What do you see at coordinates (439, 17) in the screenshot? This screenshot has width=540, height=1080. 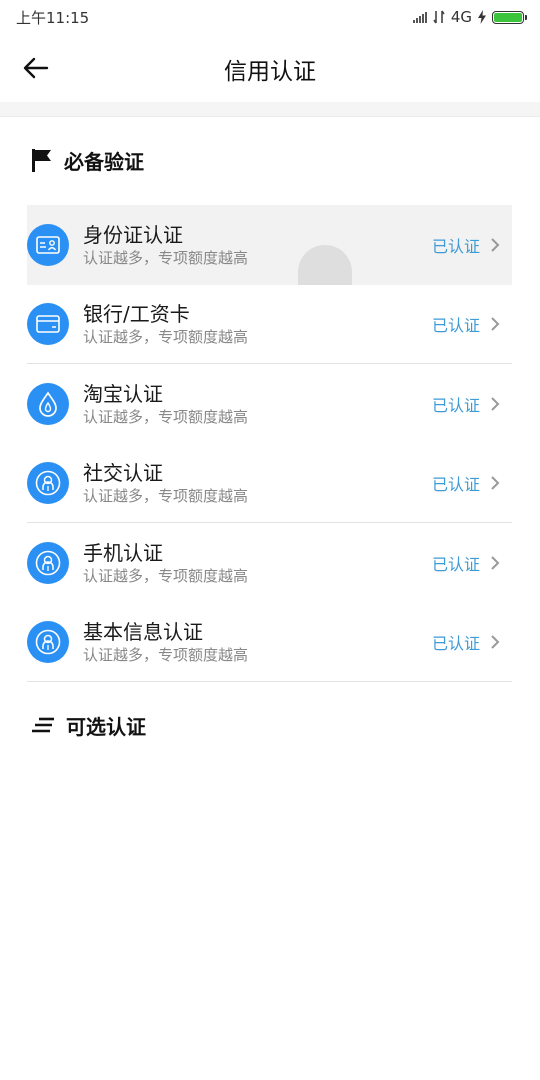 I see `data-transfer-icon` at bounding box center [439, 17].